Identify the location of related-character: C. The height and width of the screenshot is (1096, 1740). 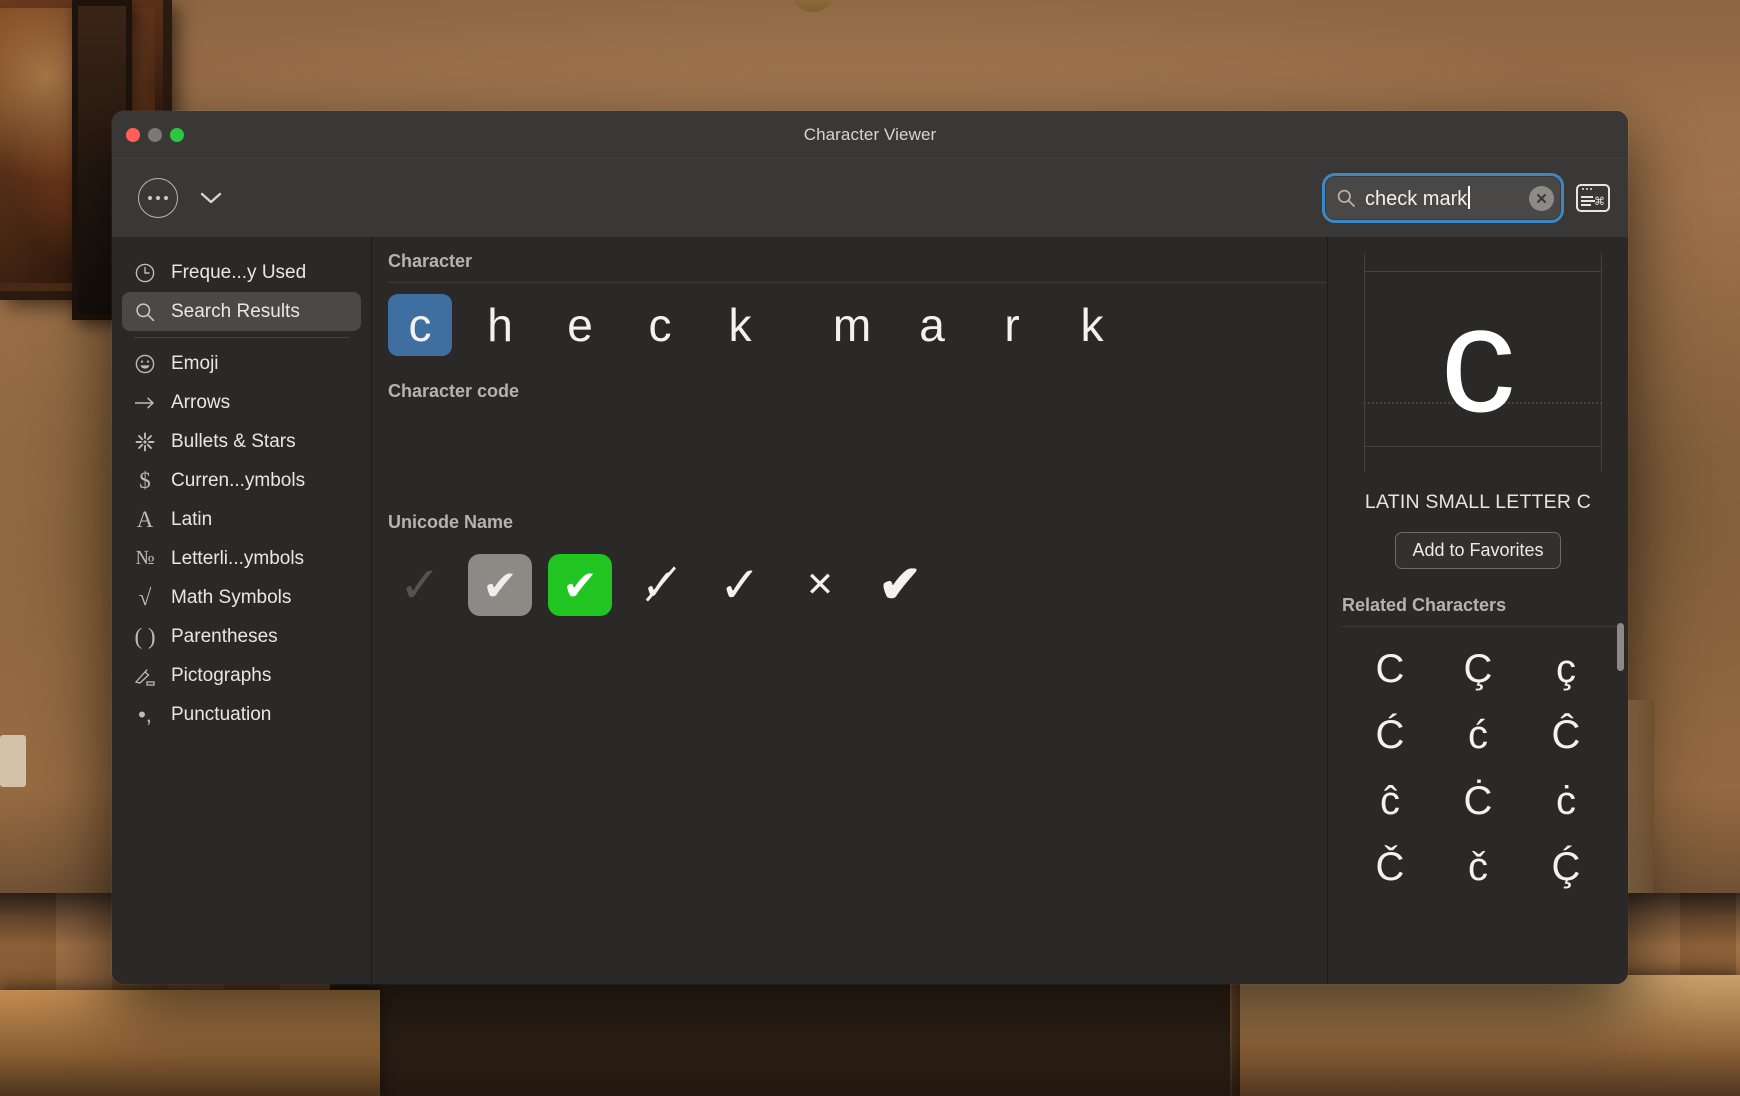
(1390, 669).